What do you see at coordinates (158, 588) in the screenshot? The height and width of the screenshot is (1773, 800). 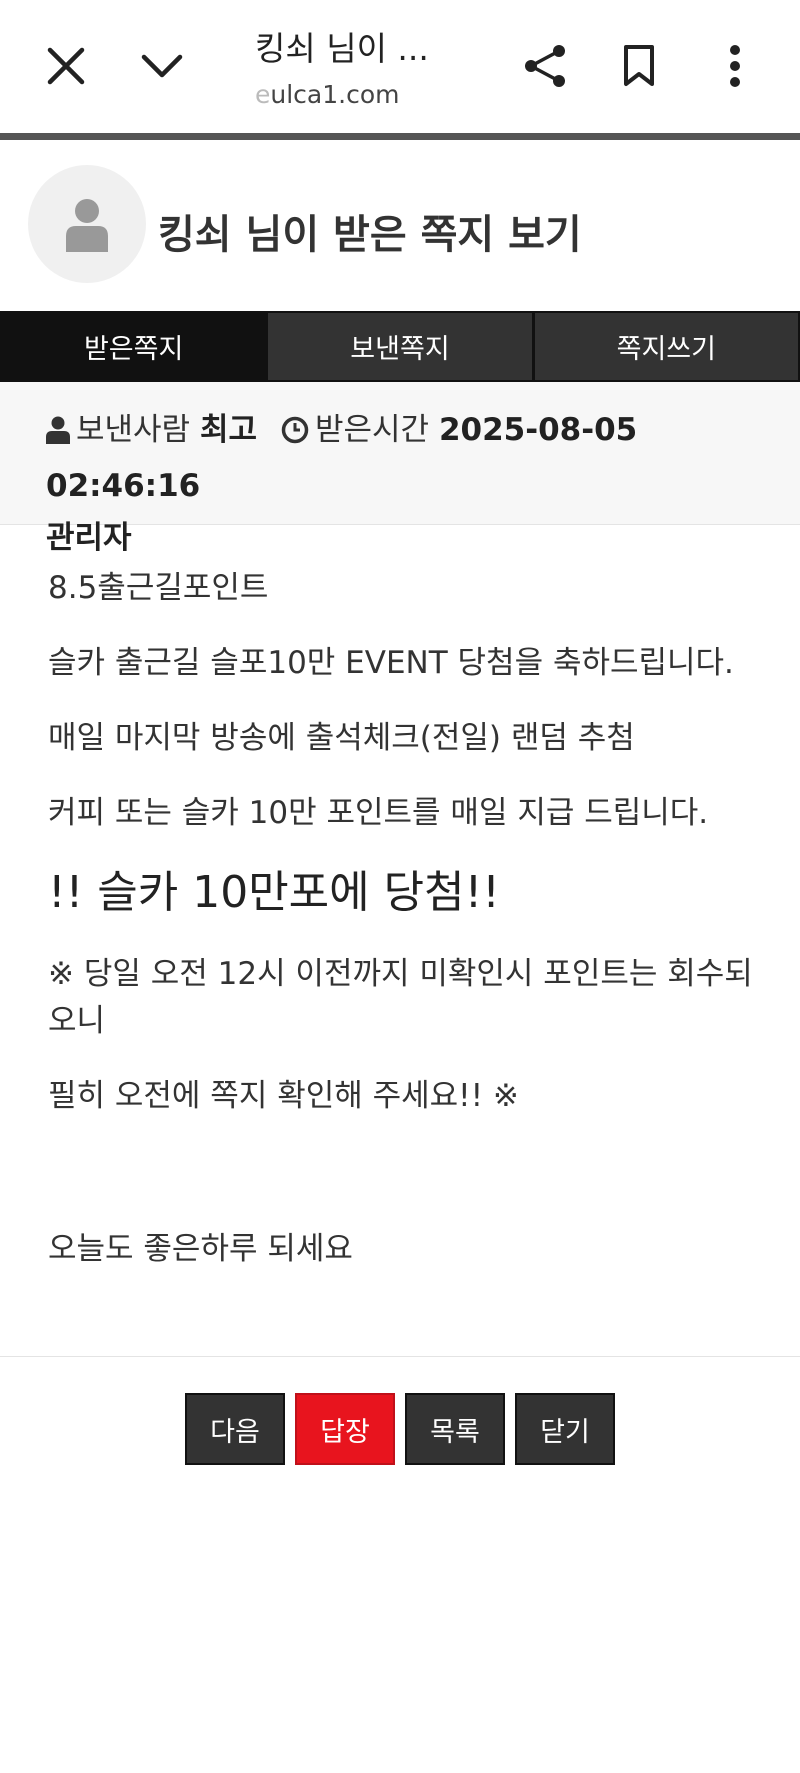 I see `message-line: 8.5출근길포인트` at bounding box center [158, 588].